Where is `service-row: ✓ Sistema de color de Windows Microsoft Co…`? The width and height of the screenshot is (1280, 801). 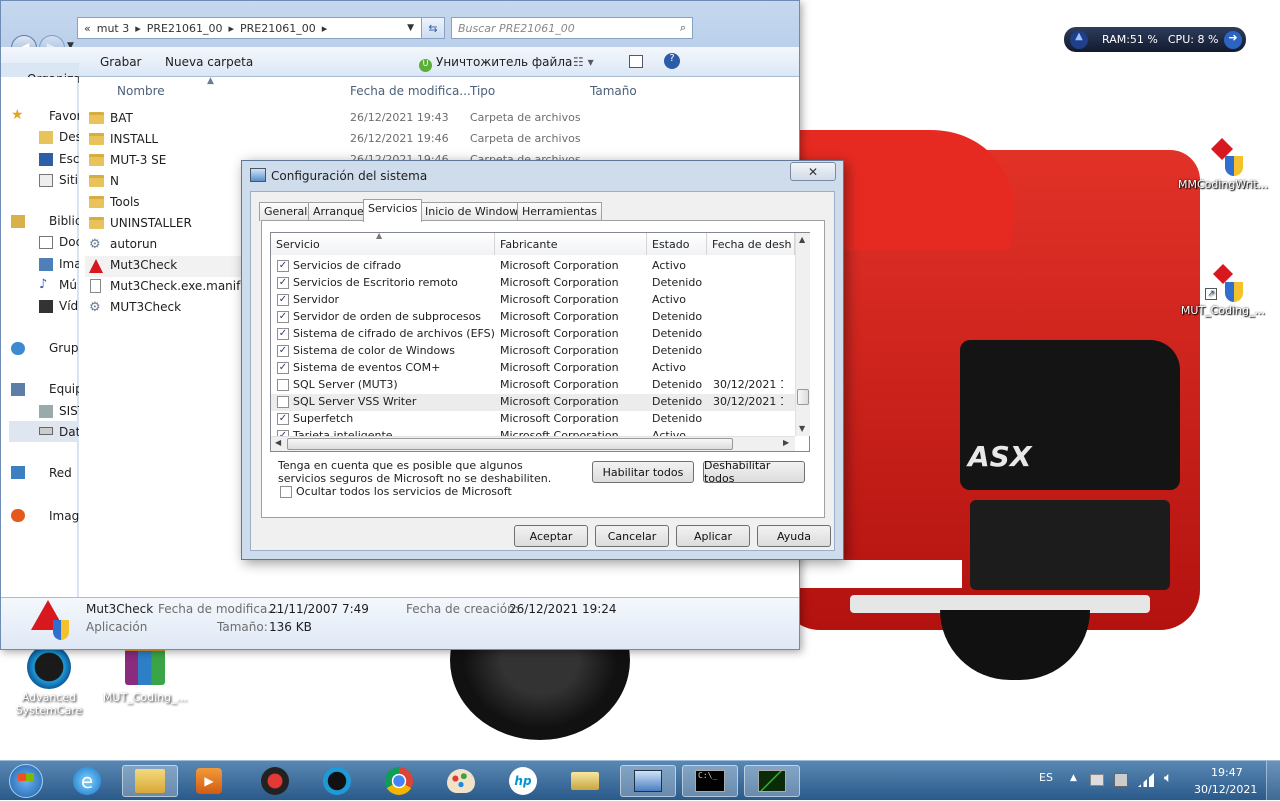 service-row: ✓ Sistema de color de Windows Microsoft Co… is located at coordinates (533, 351).